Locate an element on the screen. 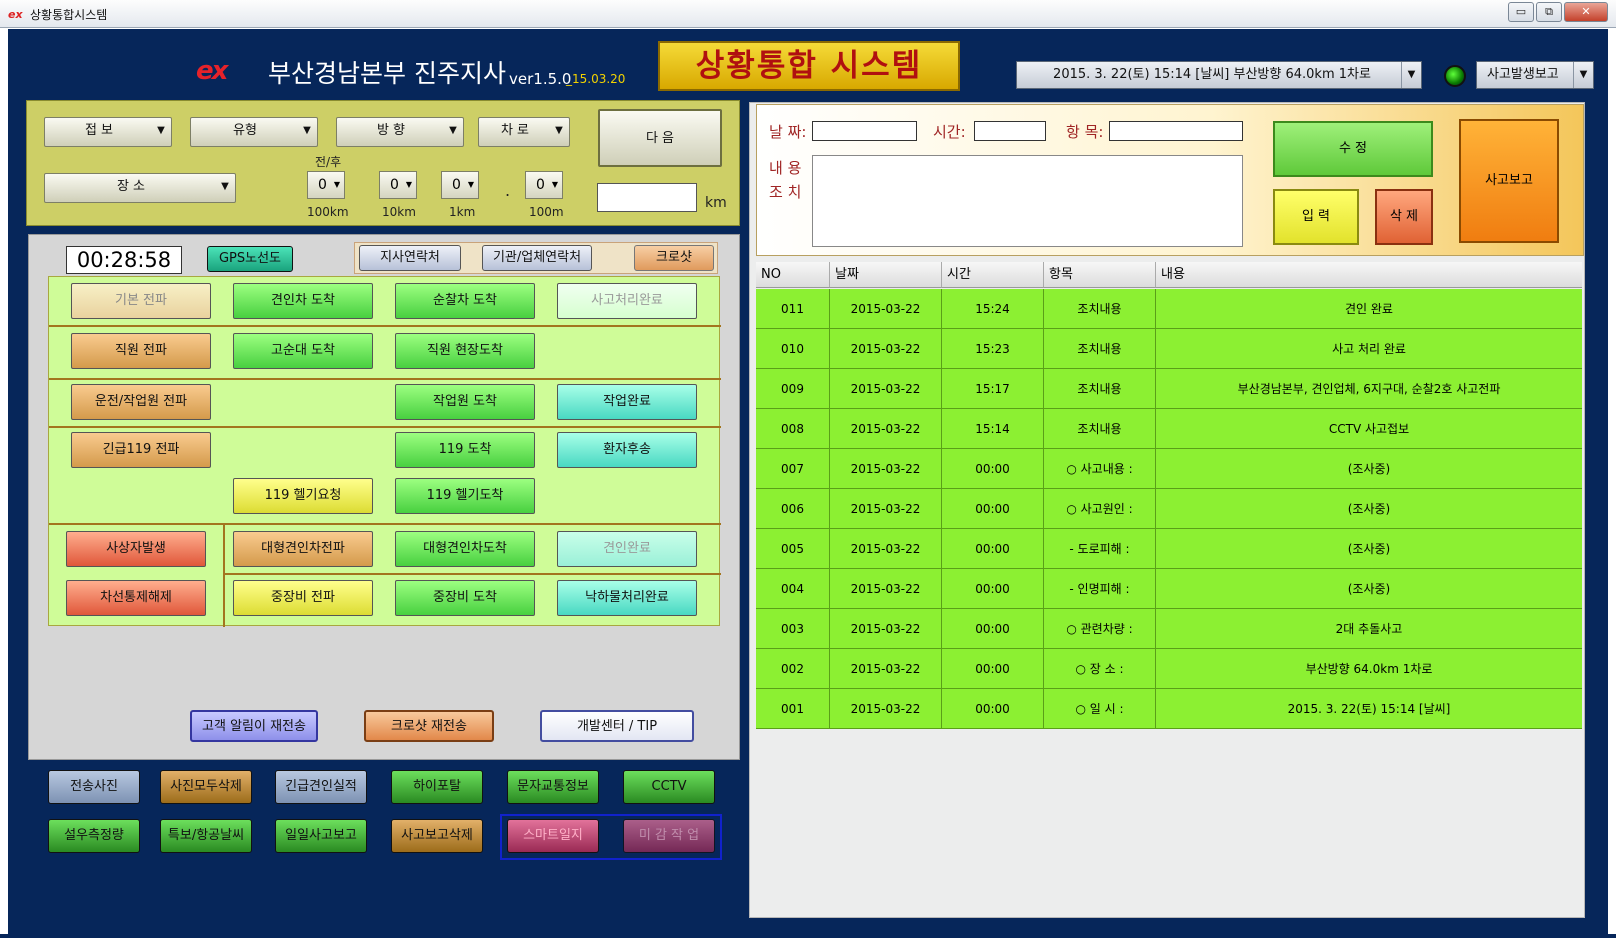 The width and height of the screenshot is (1616, 938). table-row: 010 2015-03-22 15:23 조치내용 사고 처리 완료 is located at coordinates (1169, 349).